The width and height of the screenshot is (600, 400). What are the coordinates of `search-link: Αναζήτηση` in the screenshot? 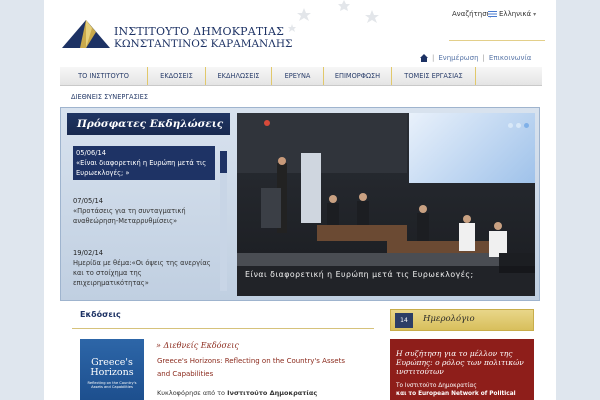 It's located at (471, 14).